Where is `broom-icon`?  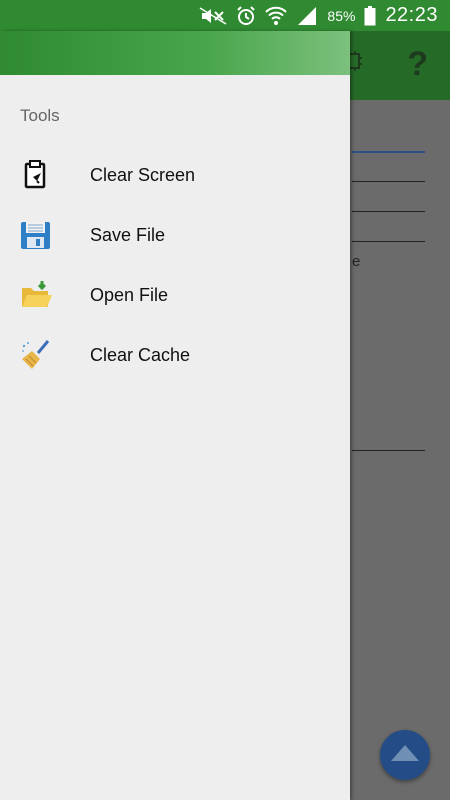
broom-icon is located at coordinates (36, 355).